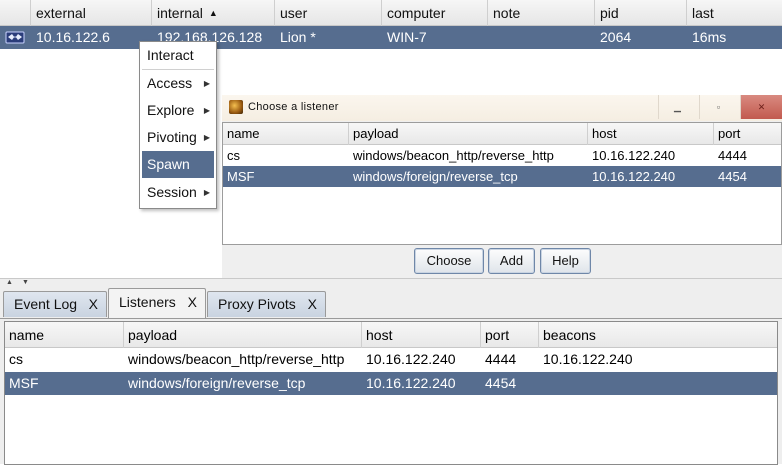  I want to click on column-header-user: user, so click(328, 13).